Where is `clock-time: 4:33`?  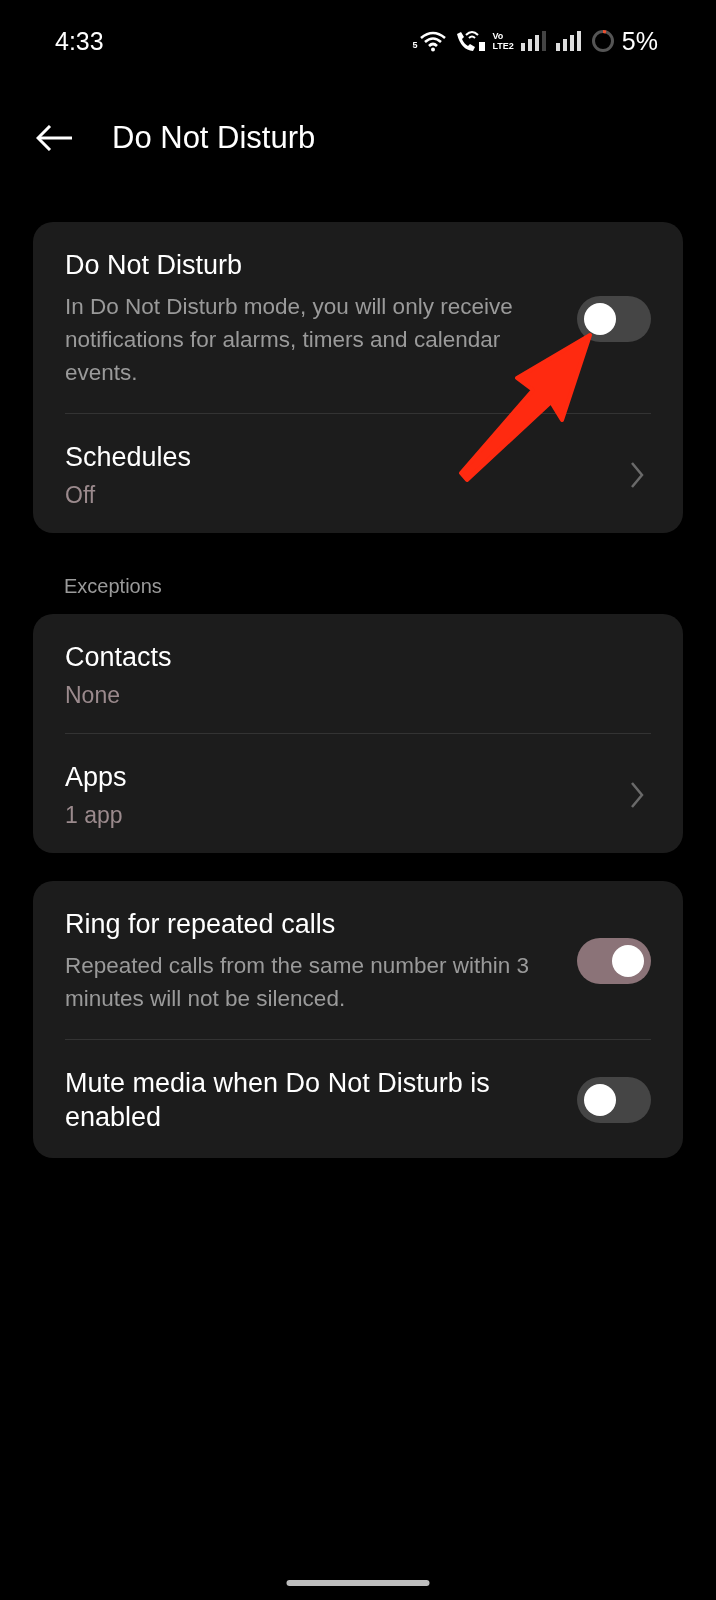
clock-time: 4:33 is located at coordinates (80, 41).